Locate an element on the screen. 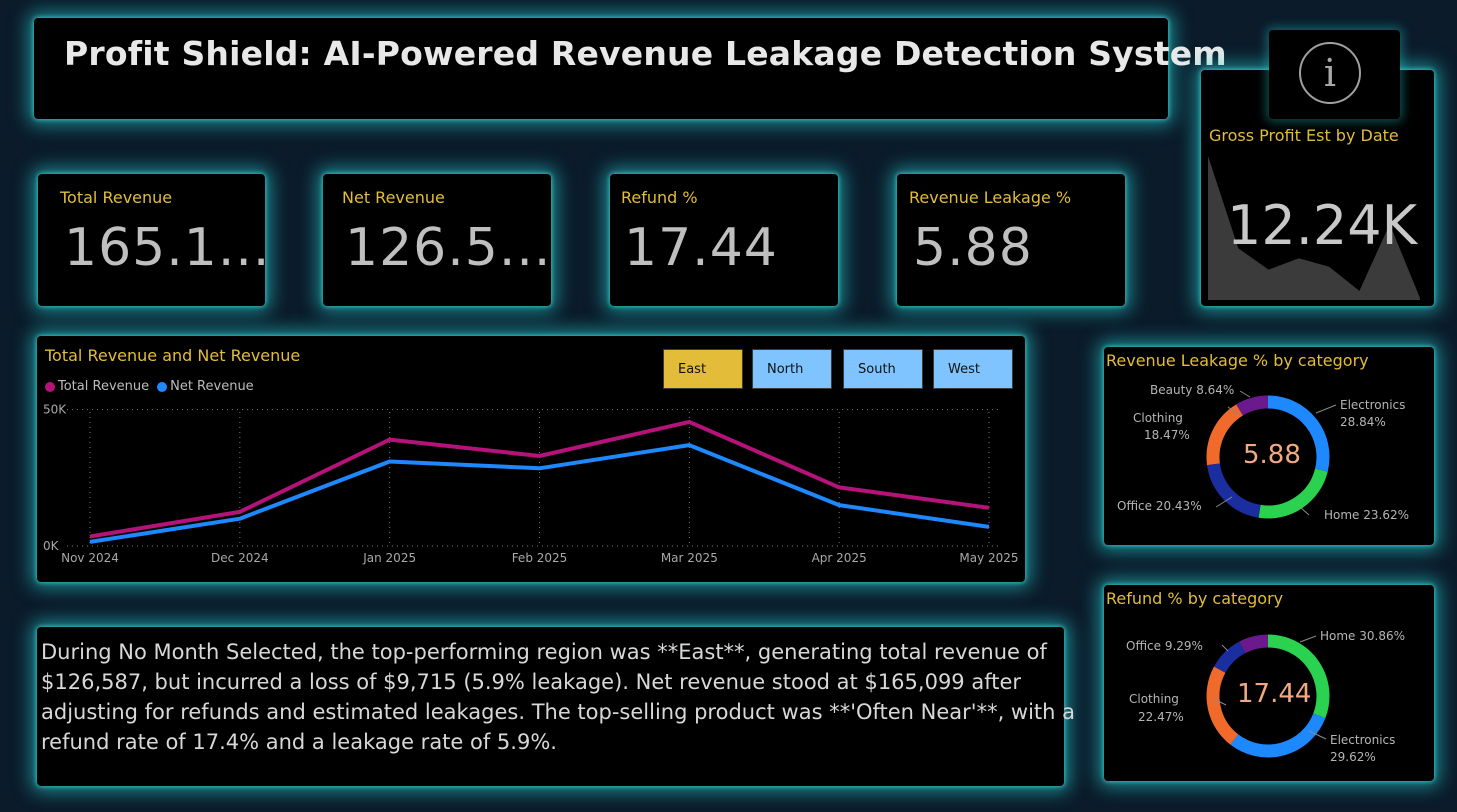 The width and height of the screenshot is (1457, 812). donut-label: Home 30.86% is located at coordinates (1363, 636).